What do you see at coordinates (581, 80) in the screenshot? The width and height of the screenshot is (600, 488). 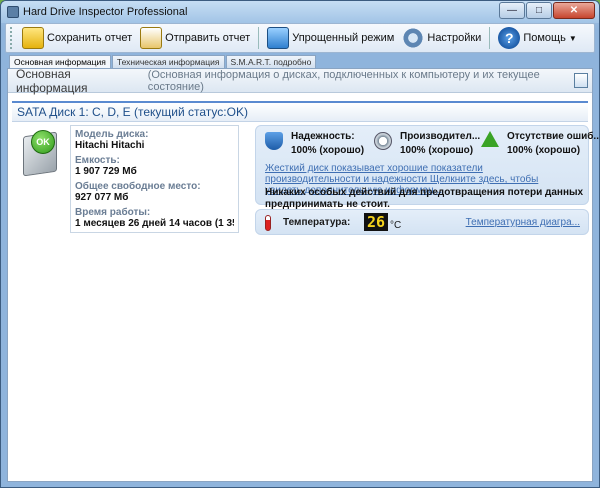 I see `export-icon` at bounding box center [581, 80].